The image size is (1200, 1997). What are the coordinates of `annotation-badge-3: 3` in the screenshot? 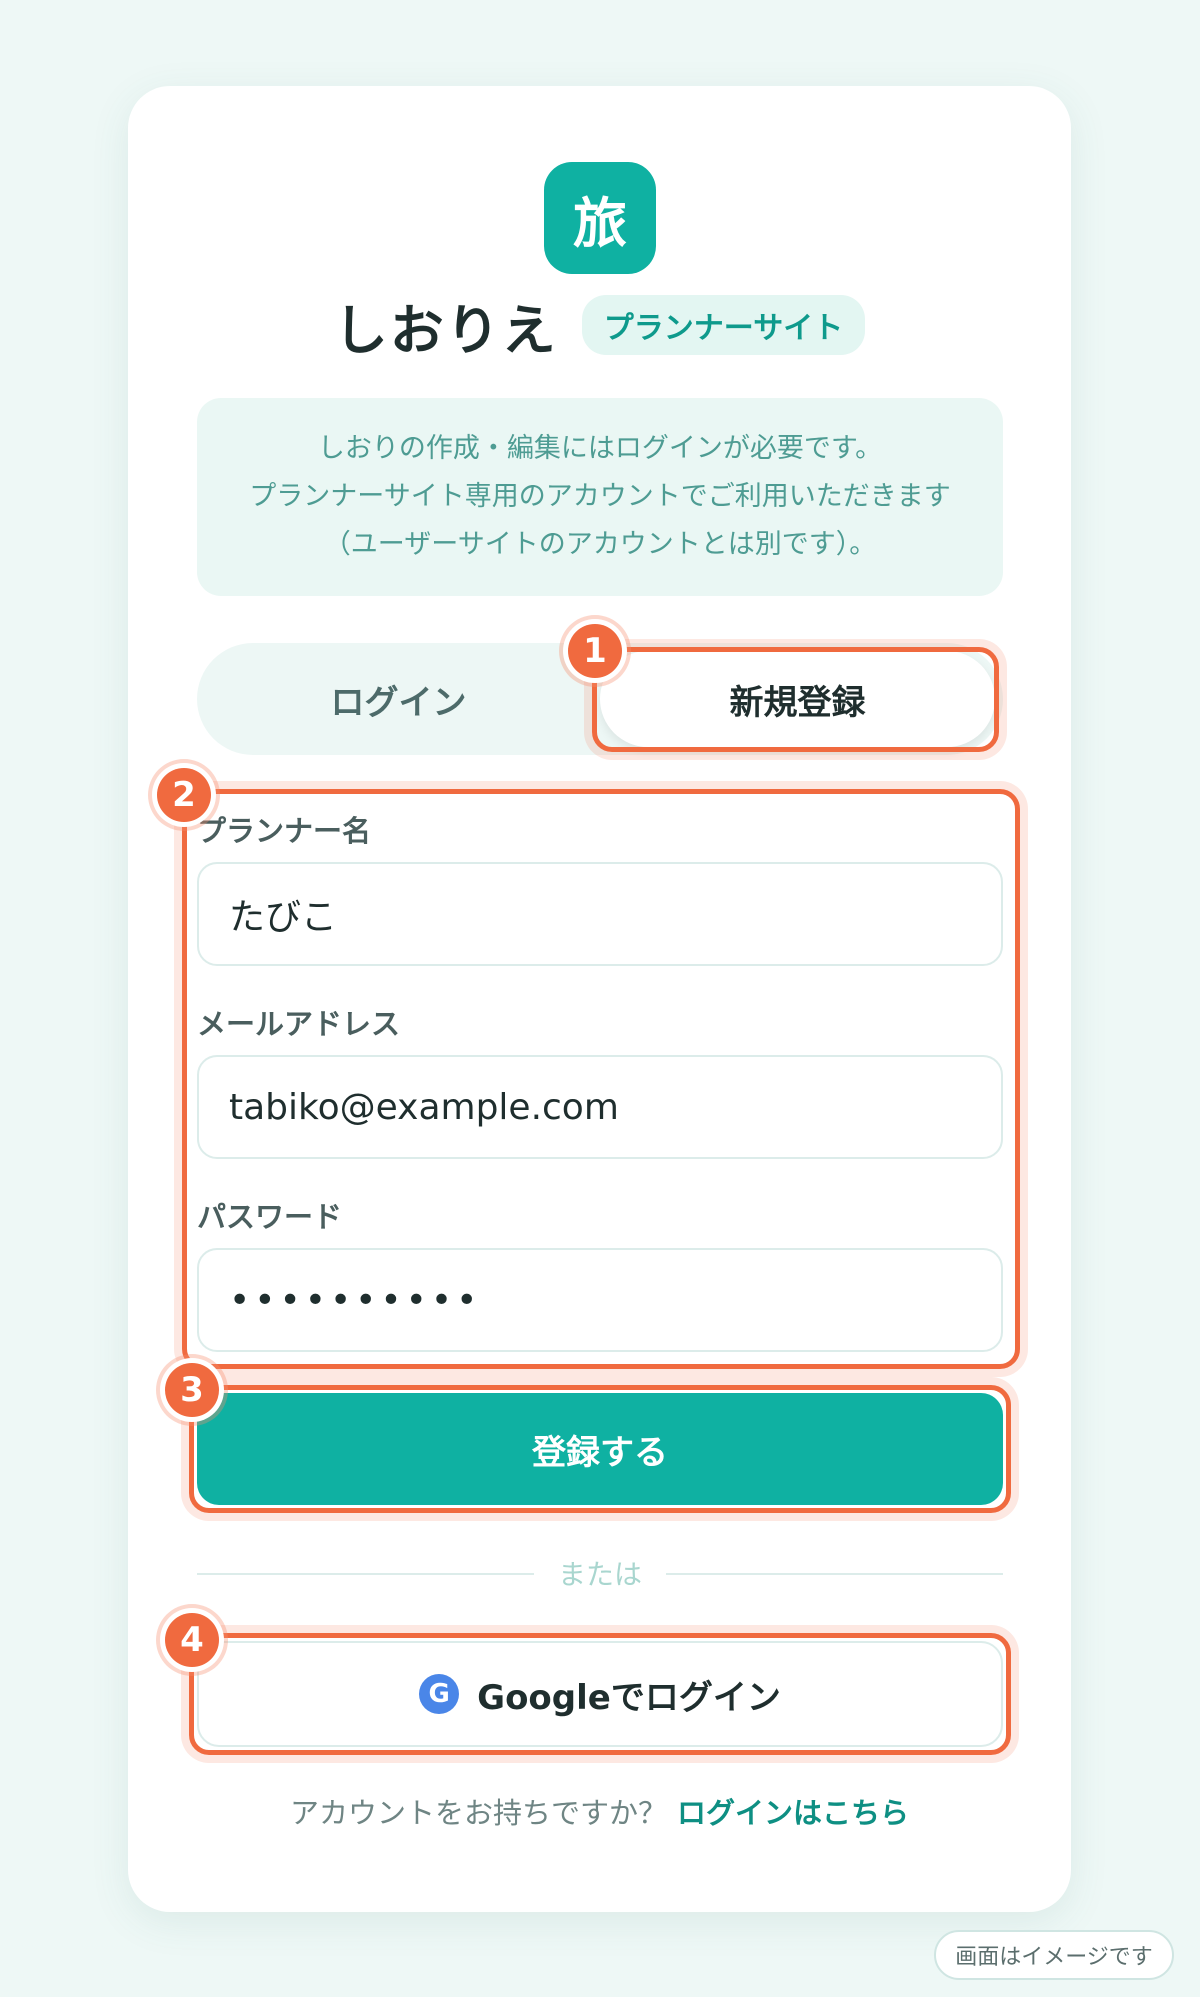 It's located at (192, 1390).